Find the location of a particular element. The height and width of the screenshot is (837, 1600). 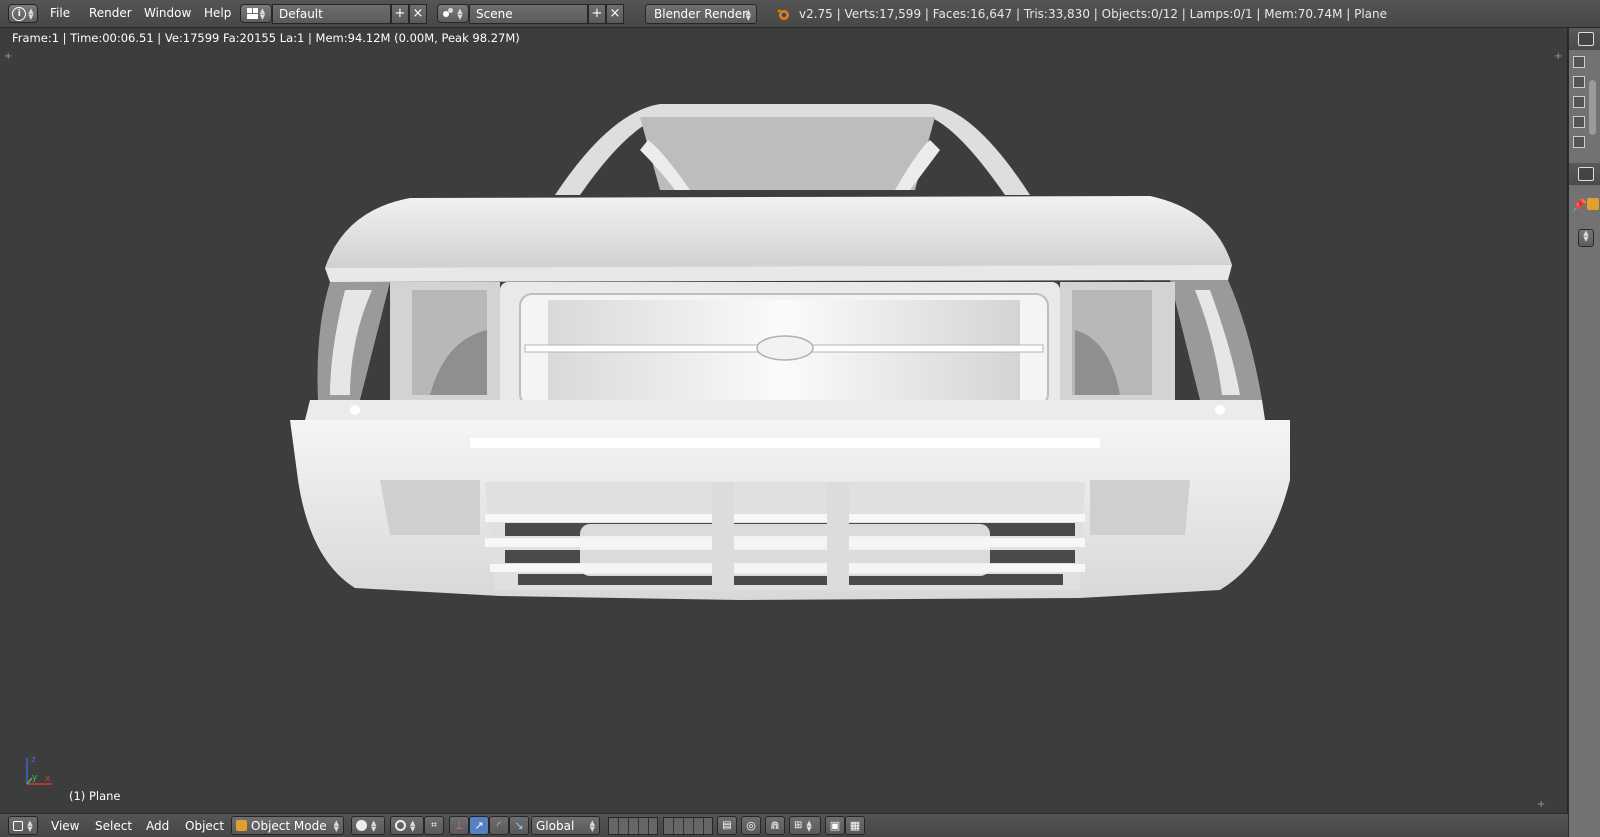

solid-shading-icon is located at coordinates (361, 825).